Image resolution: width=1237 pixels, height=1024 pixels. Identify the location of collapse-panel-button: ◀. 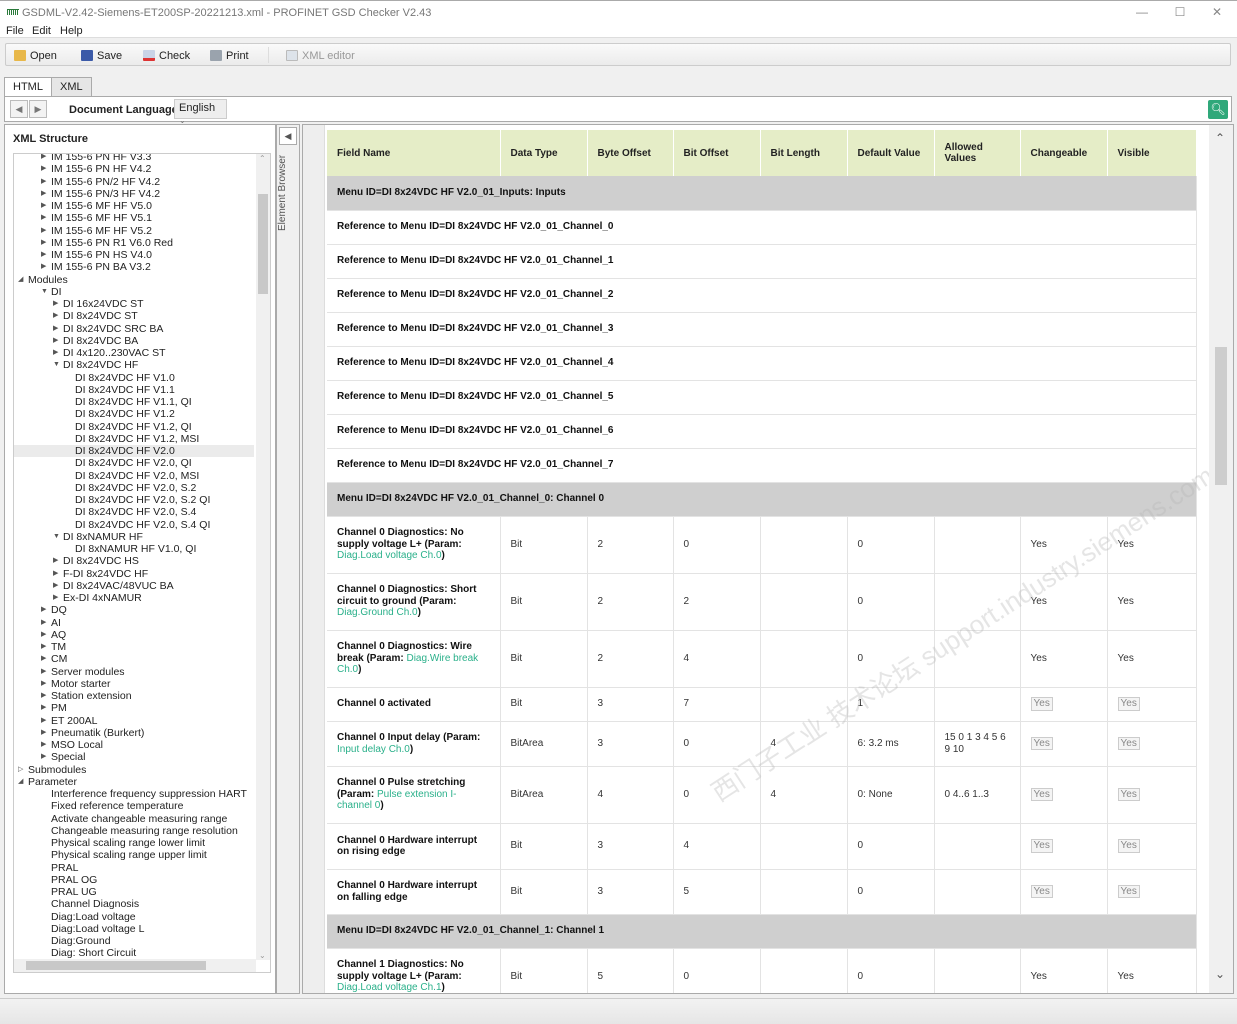
(288, 136).